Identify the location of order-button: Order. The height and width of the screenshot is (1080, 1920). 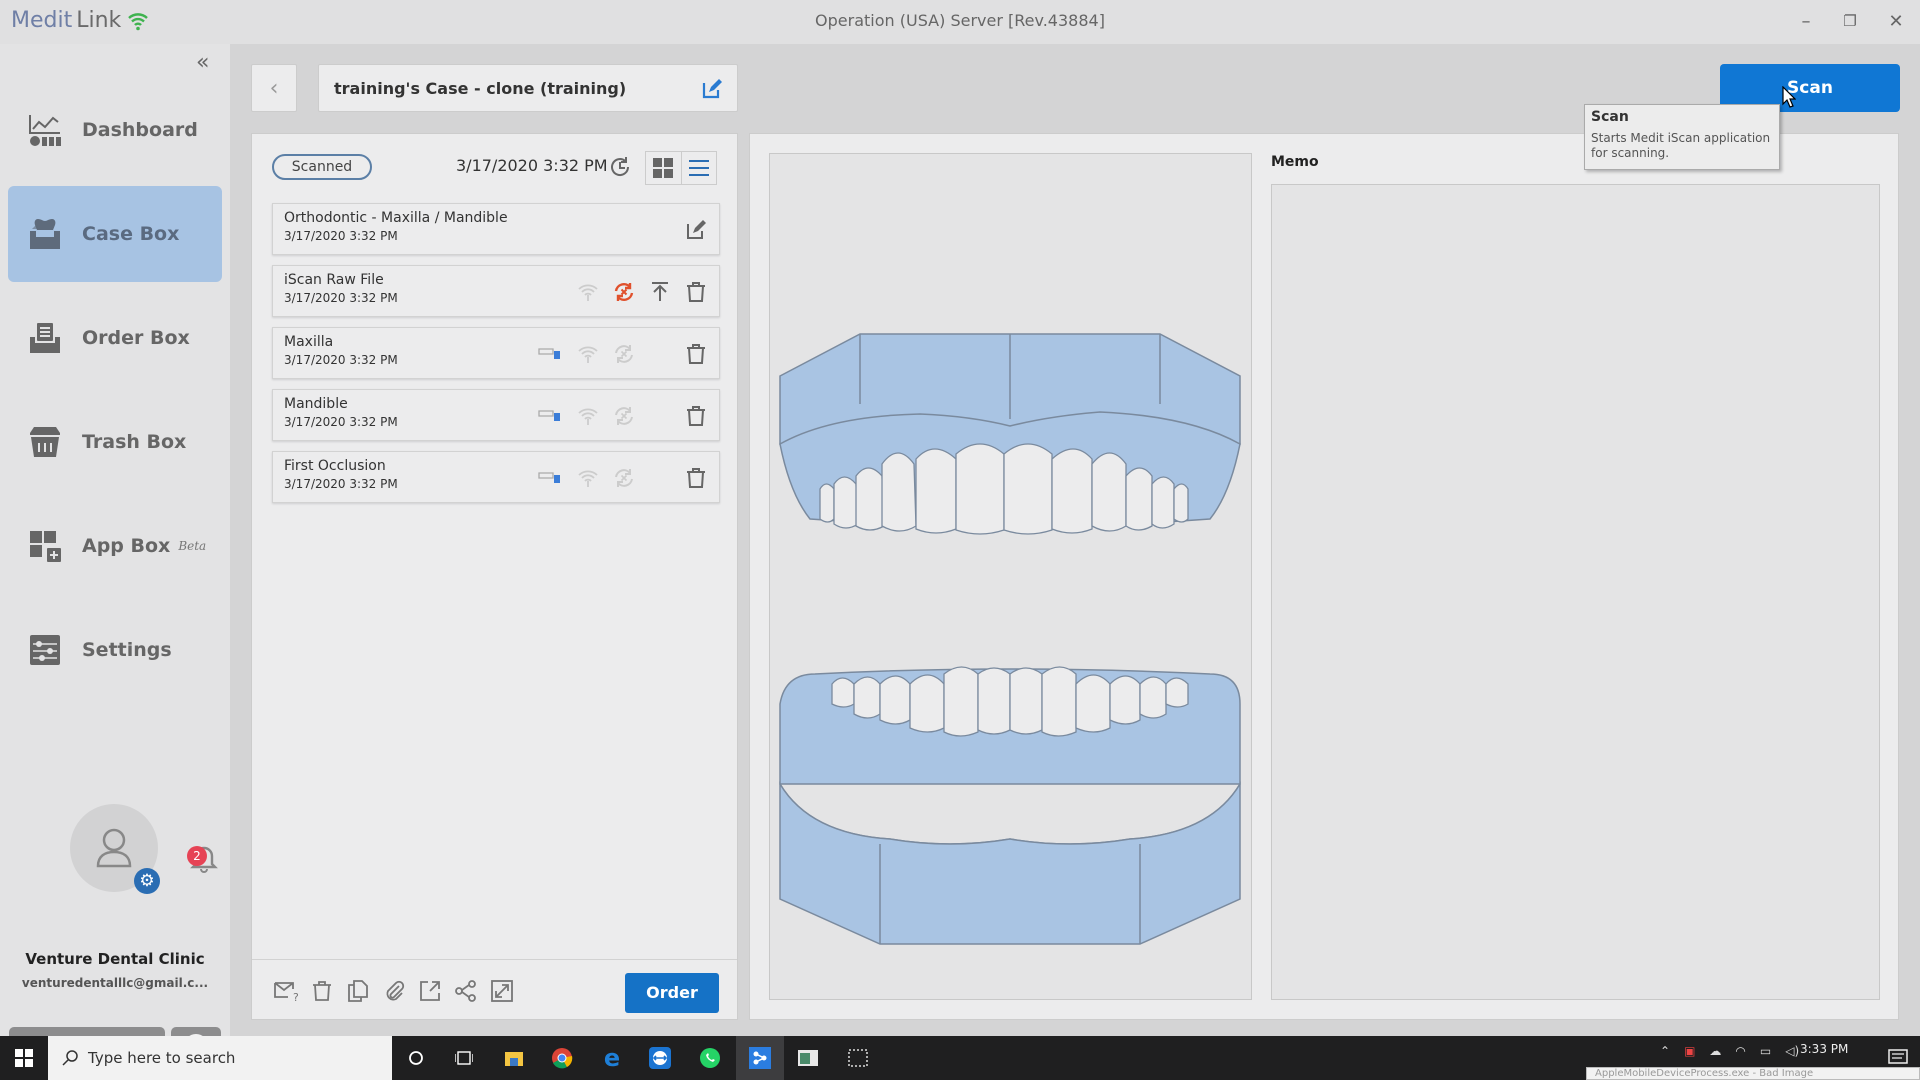
(672, 993).